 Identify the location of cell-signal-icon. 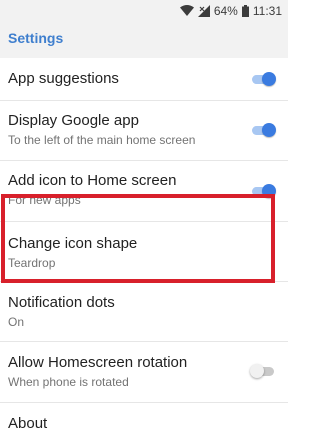
(203, 10).